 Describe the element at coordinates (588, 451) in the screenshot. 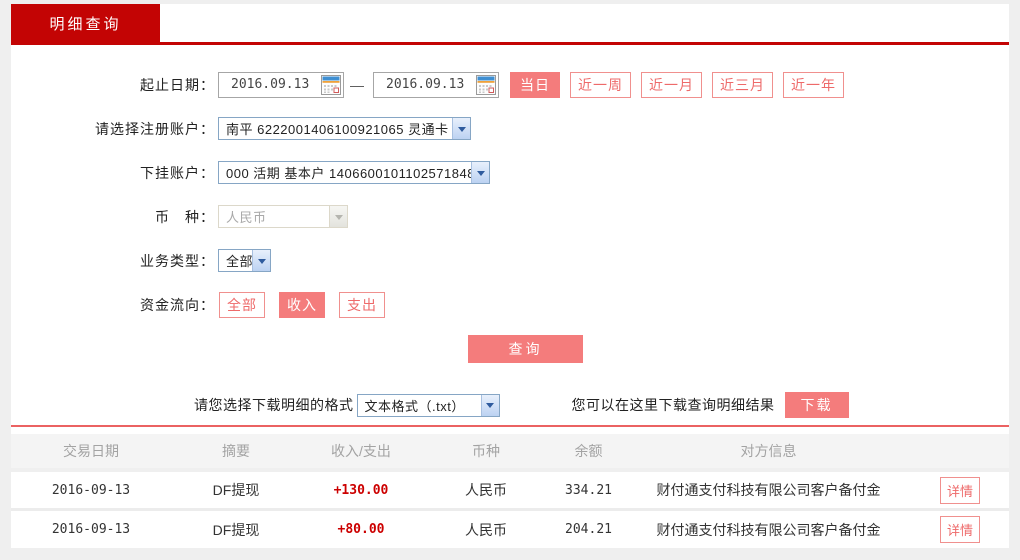

I see `column-header-balance: 余额` at that location.